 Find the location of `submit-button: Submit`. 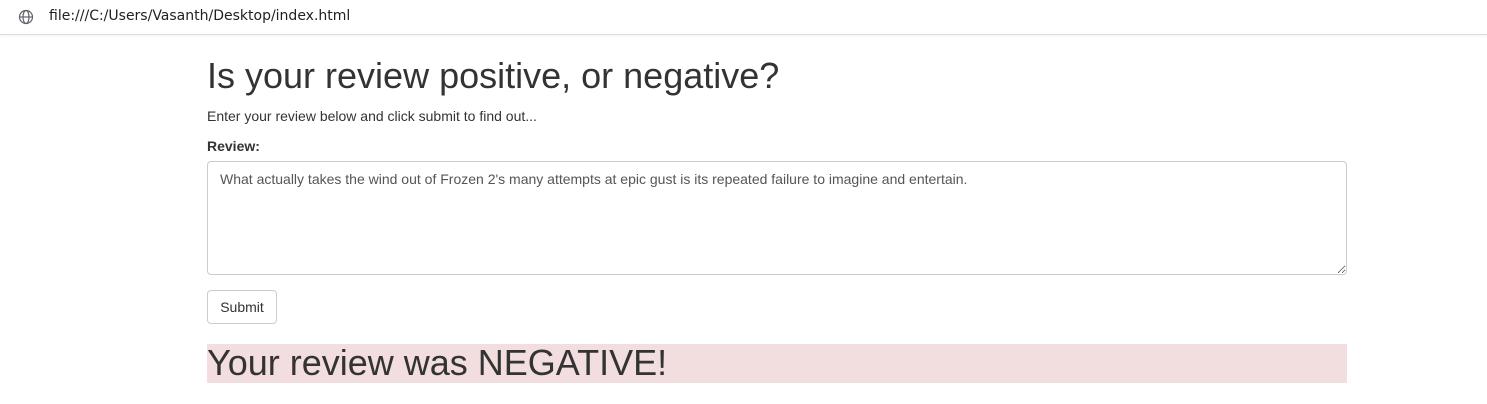

submit-button: Submit is located at coordinates (242, 307).